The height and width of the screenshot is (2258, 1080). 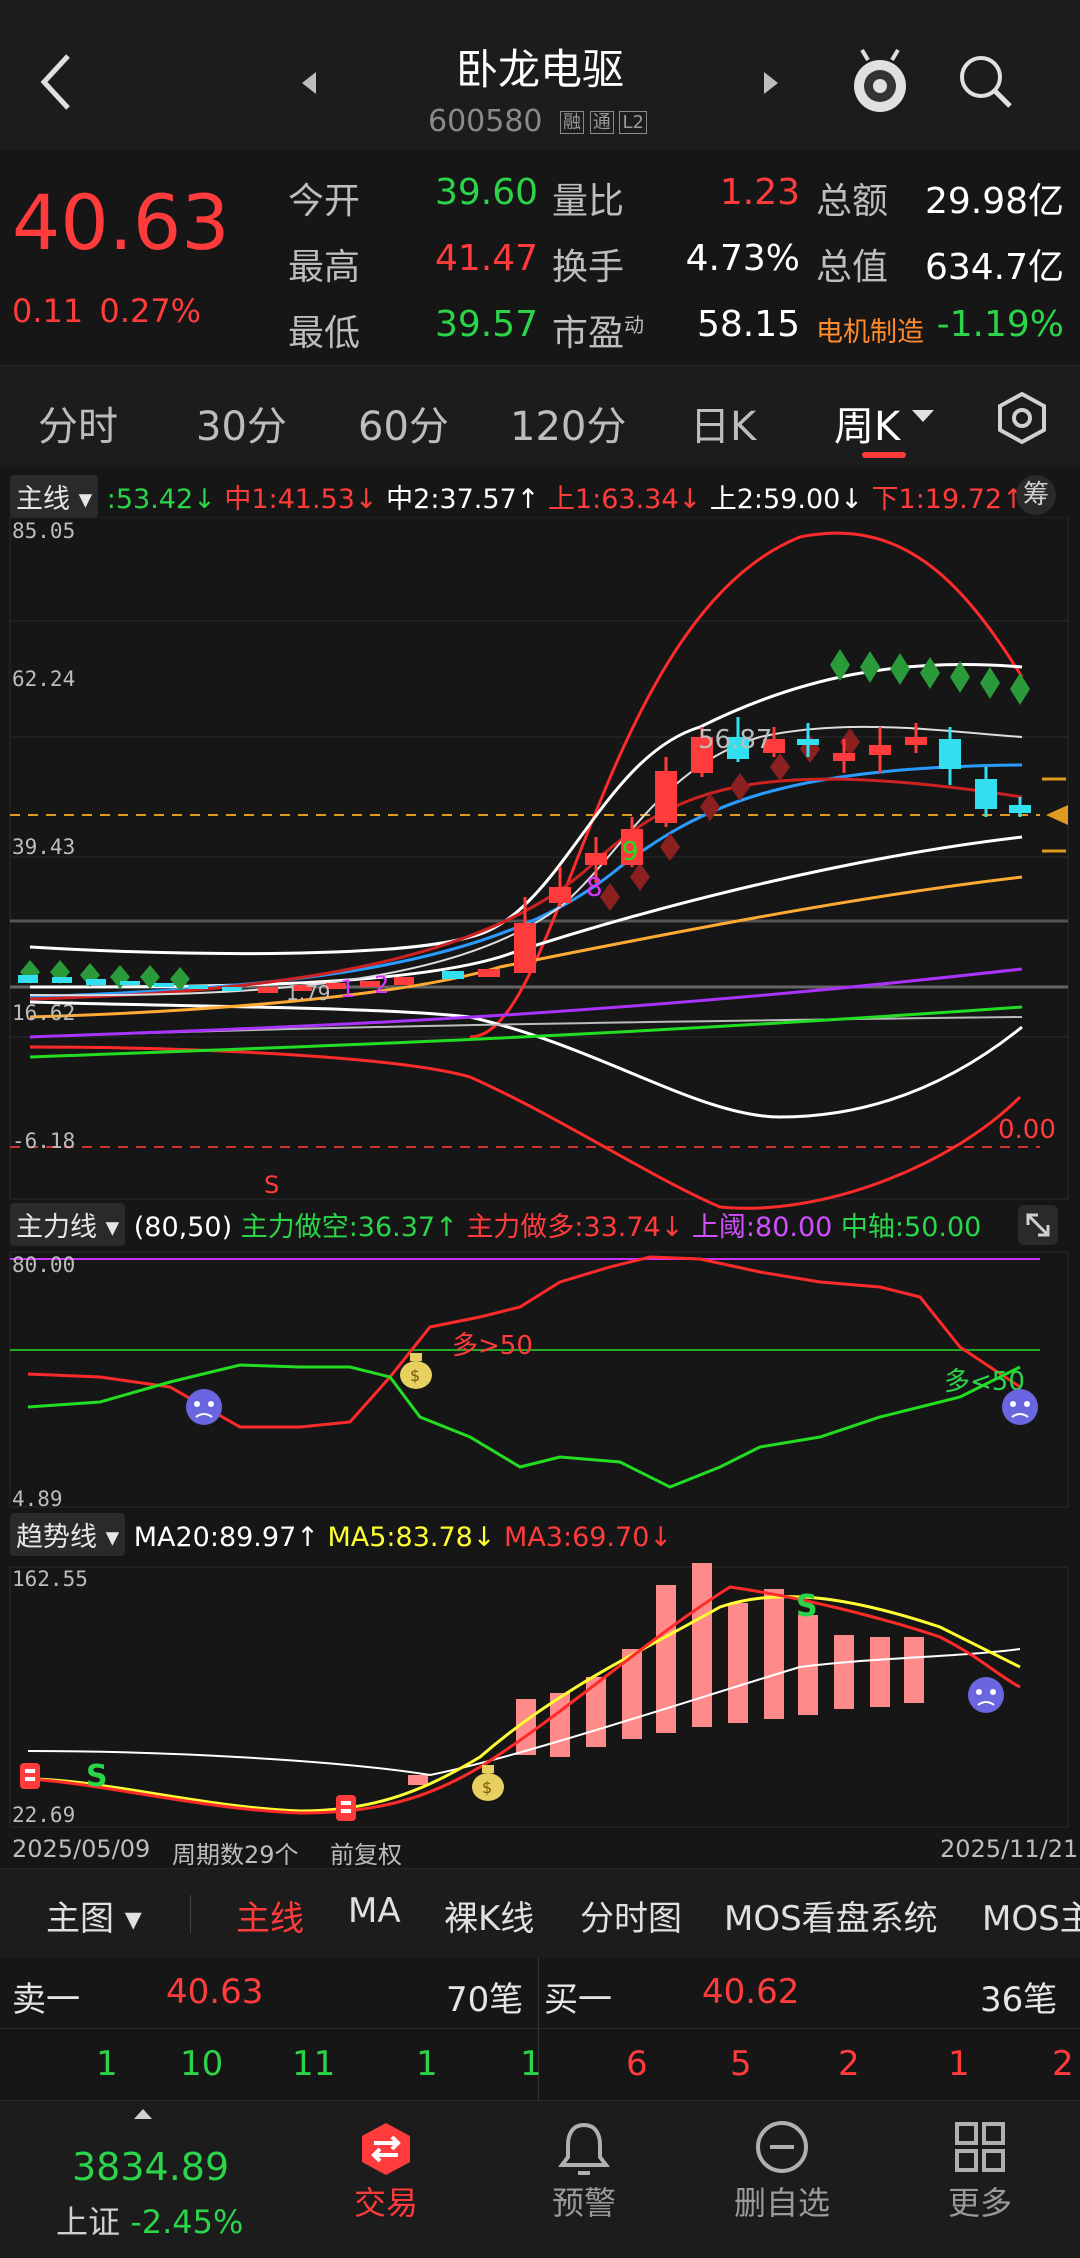 I want to click on chip-button: 筹, so click(x=1036, y=495).